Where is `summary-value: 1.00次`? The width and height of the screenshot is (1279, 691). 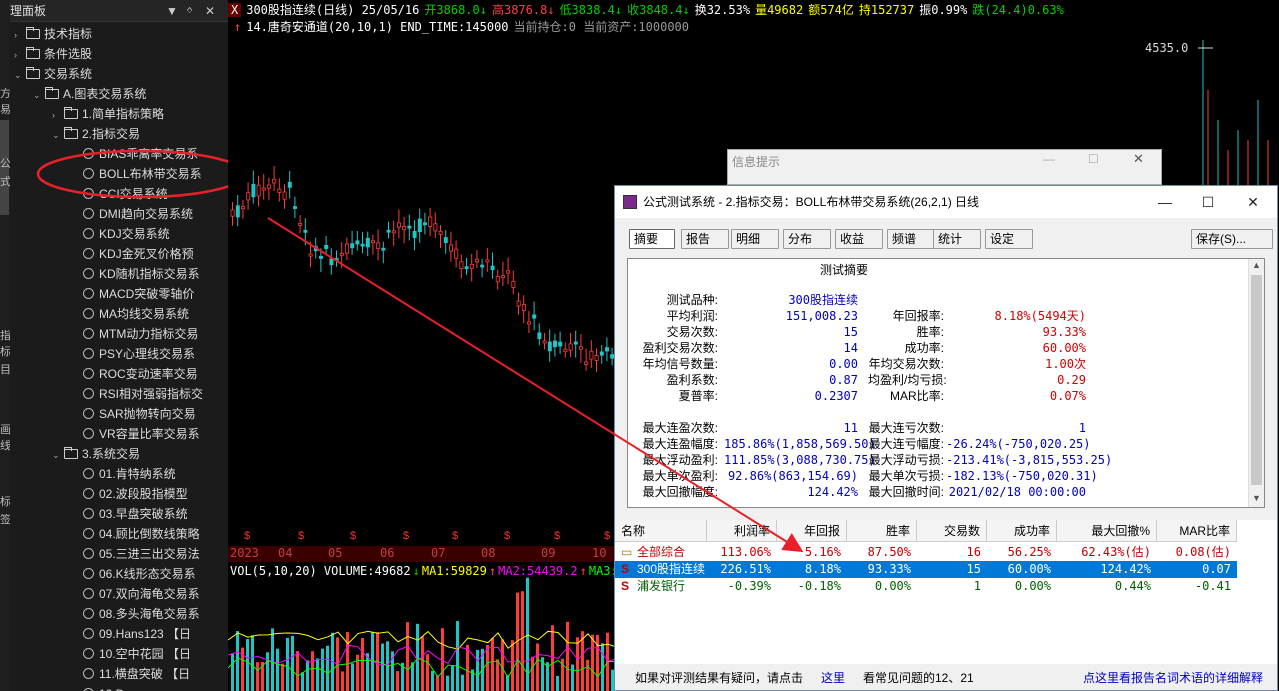 summary-value: 1.00次 is located at coordinates (1065, 364).